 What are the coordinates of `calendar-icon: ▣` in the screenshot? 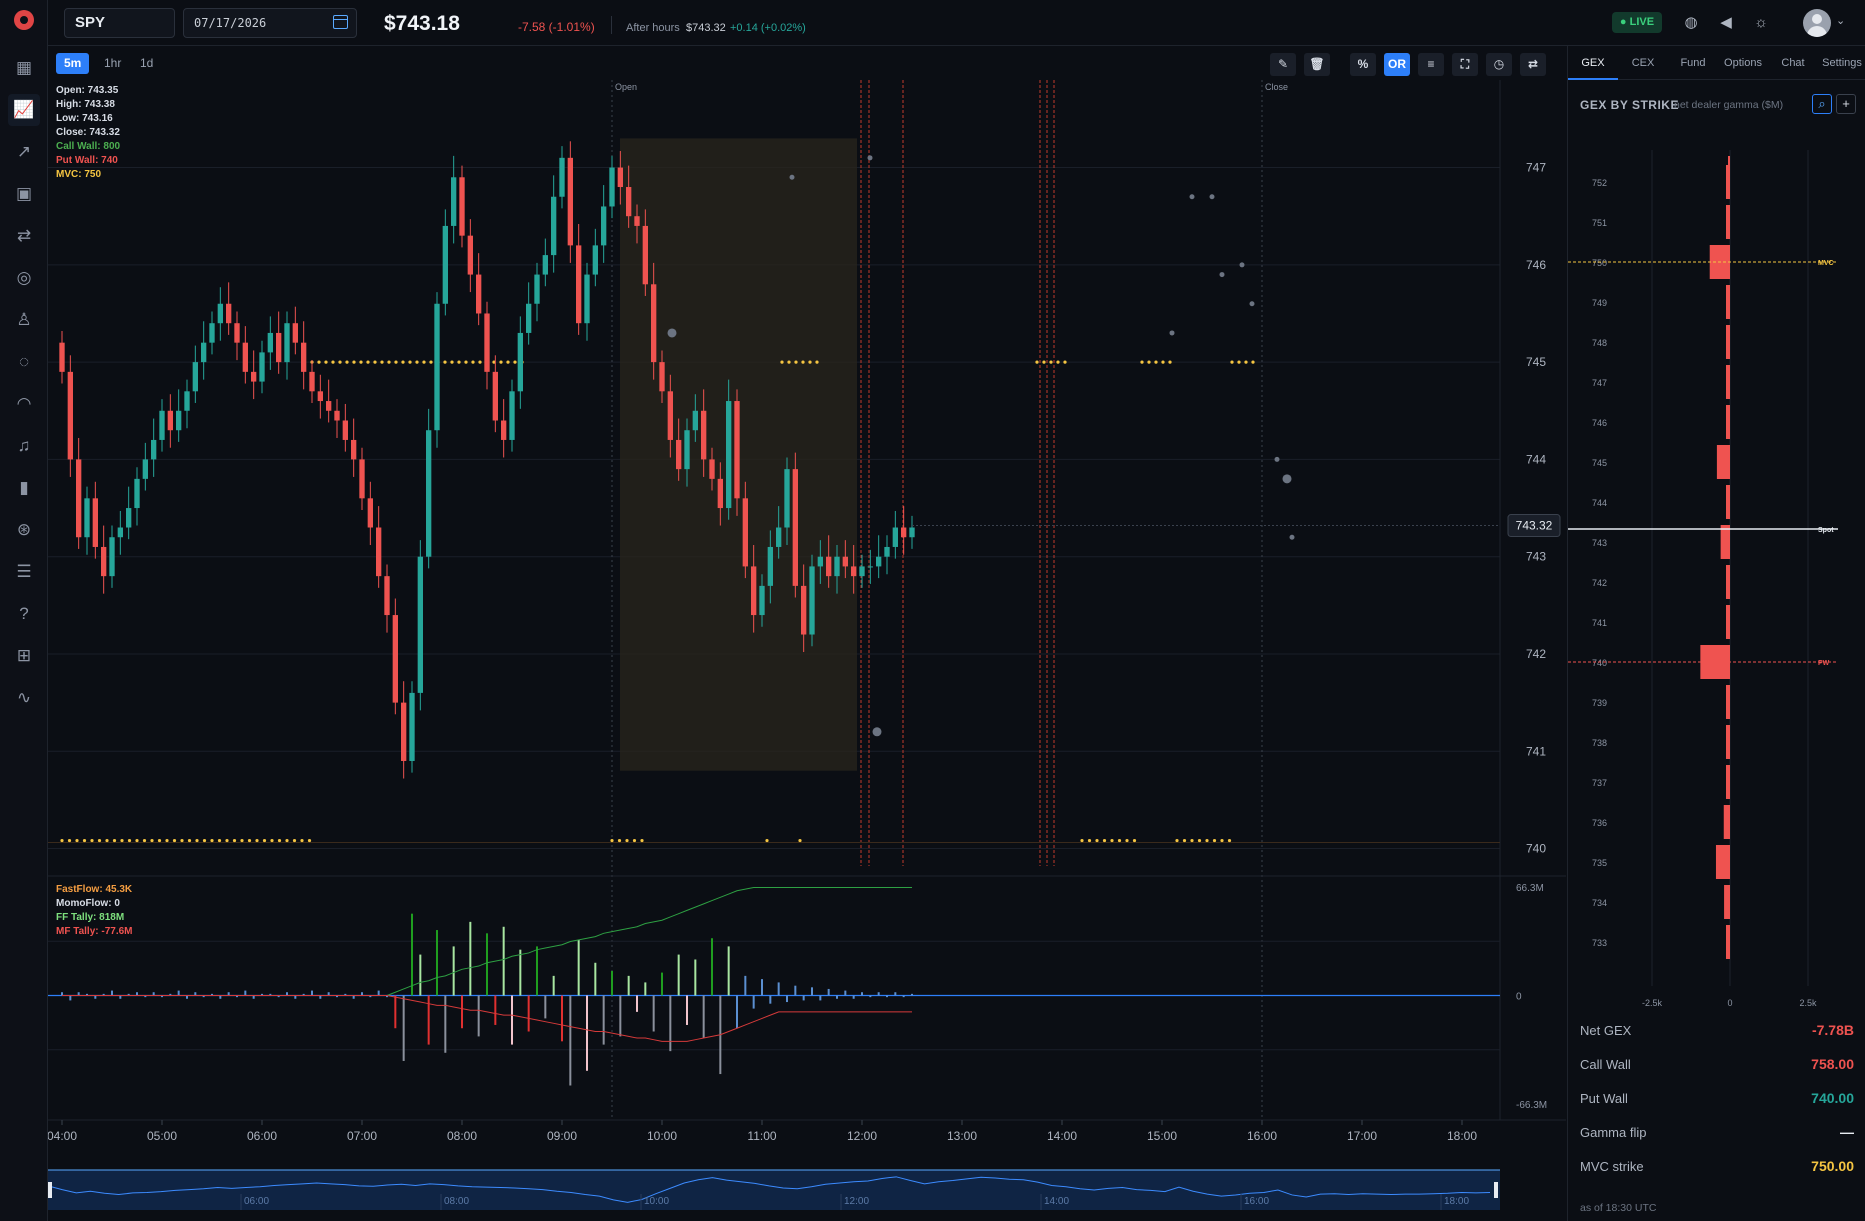 It's located at (24, 194).